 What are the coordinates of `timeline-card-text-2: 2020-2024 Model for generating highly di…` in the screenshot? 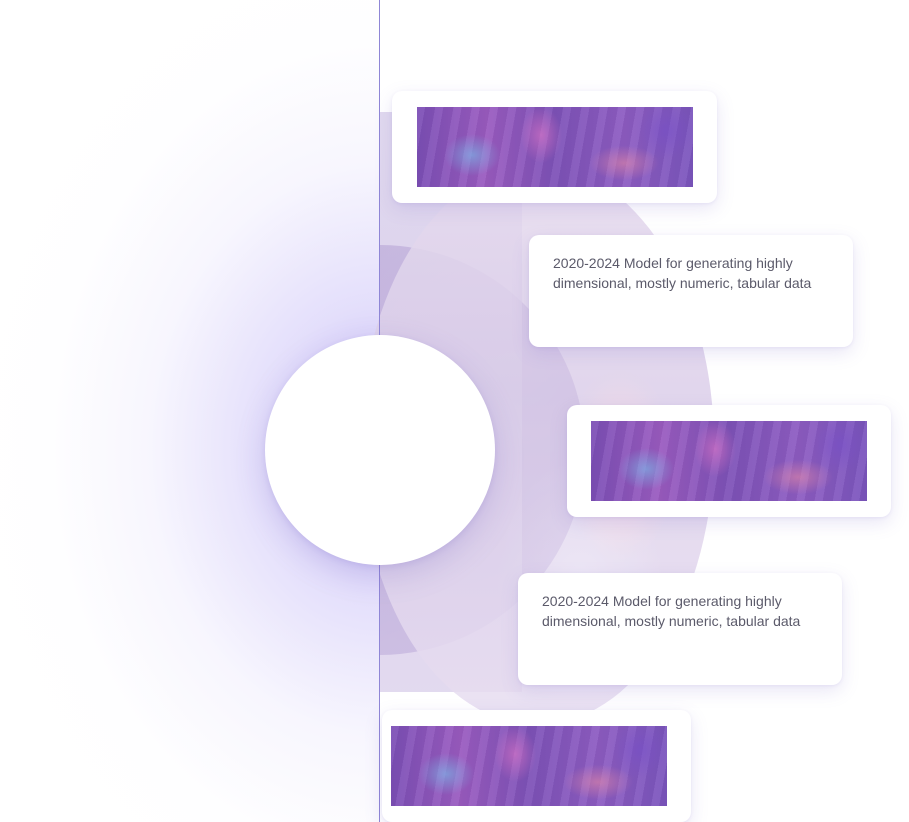 It's located at (680, 629).